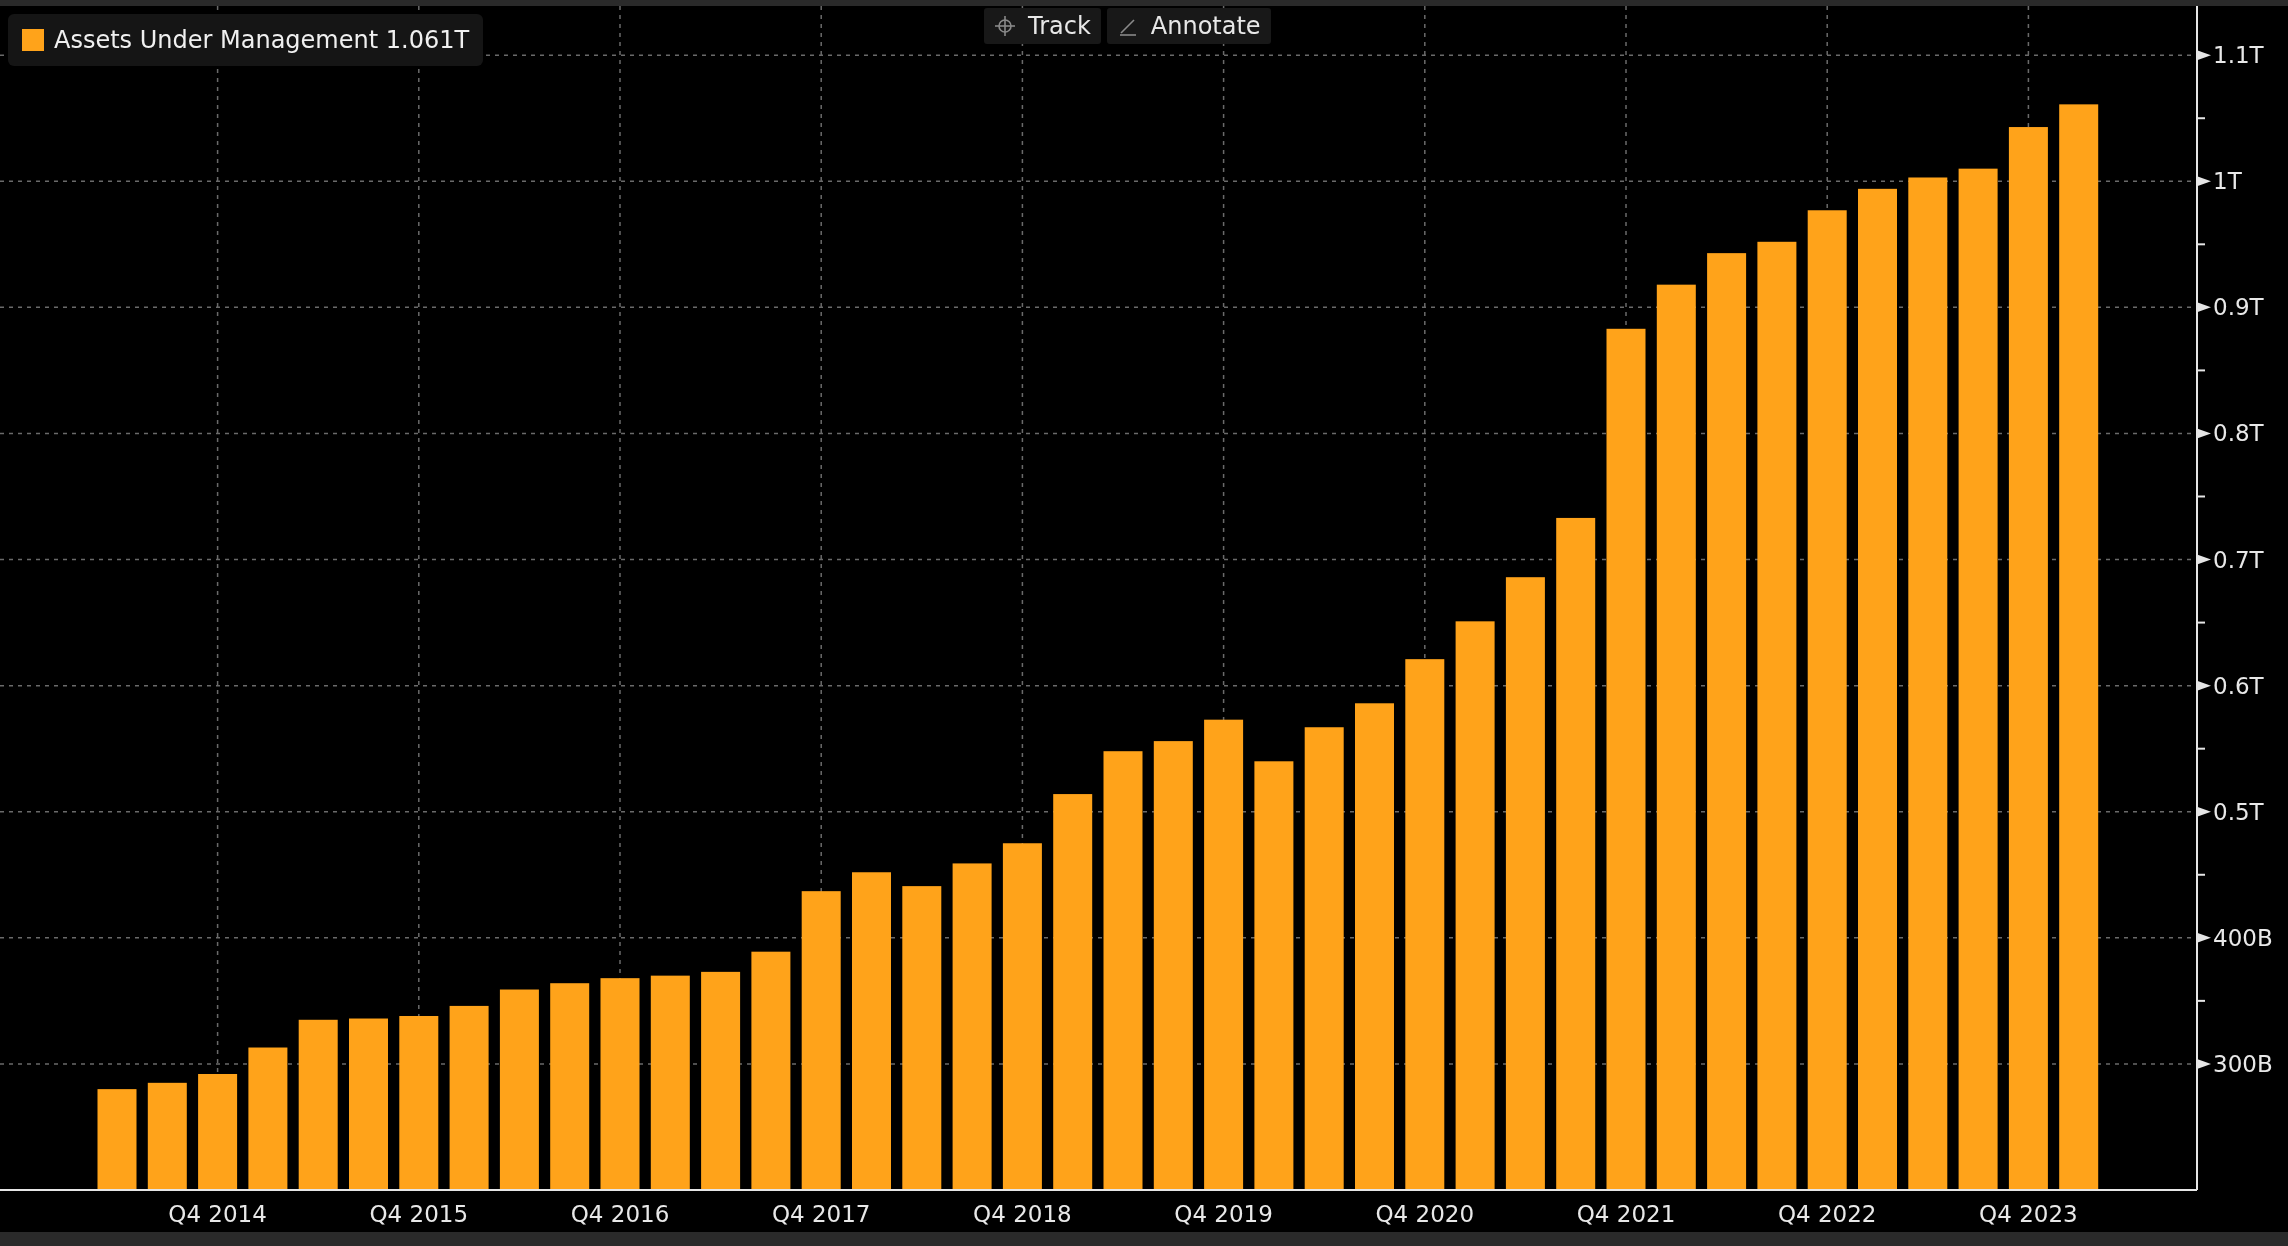 The width and height of the screenshot is (2288, 1246). What do you see at coordinates (821, 1214) in the screenshot?
I see `x-tick-label: Q4 2017` at bounding box center [821, 1214].